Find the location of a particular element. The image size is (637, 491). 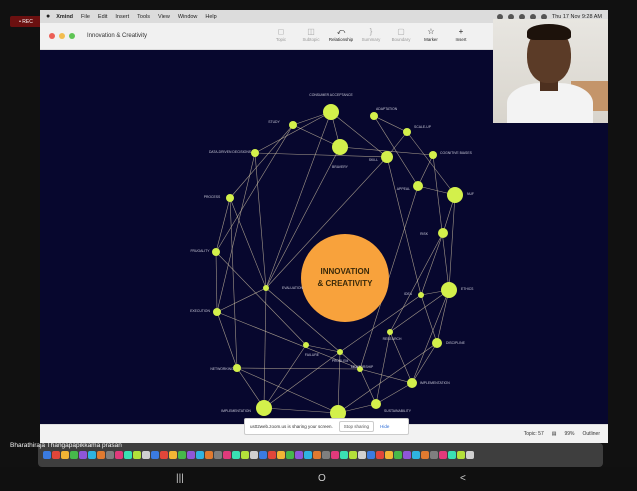

topic-node-bravery is located at coordinates (340, 147).